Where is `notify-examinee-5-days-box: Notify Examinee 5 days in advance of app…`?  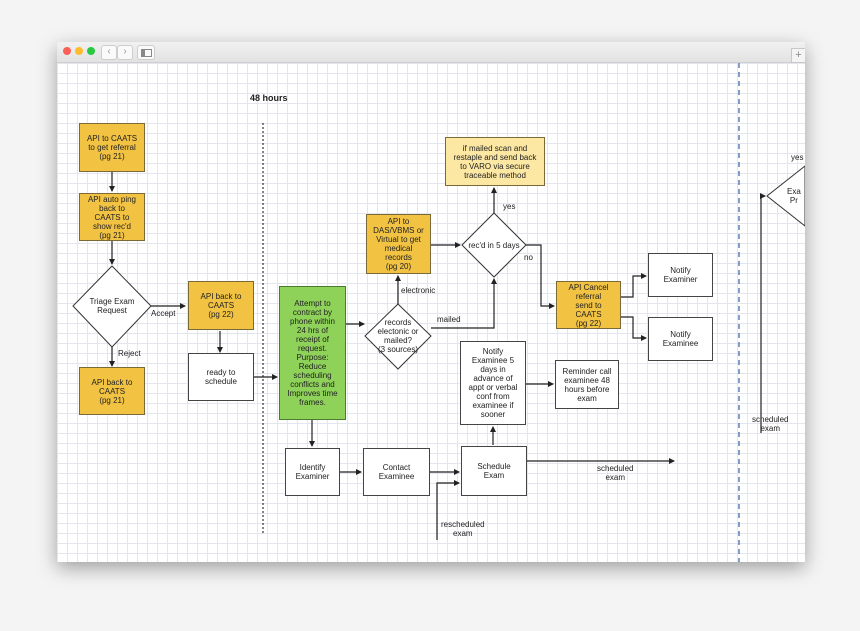 notify-examinee-5-days-box: Notify Examinee 5 days in advance of app… is located at coordinates (493, 383).